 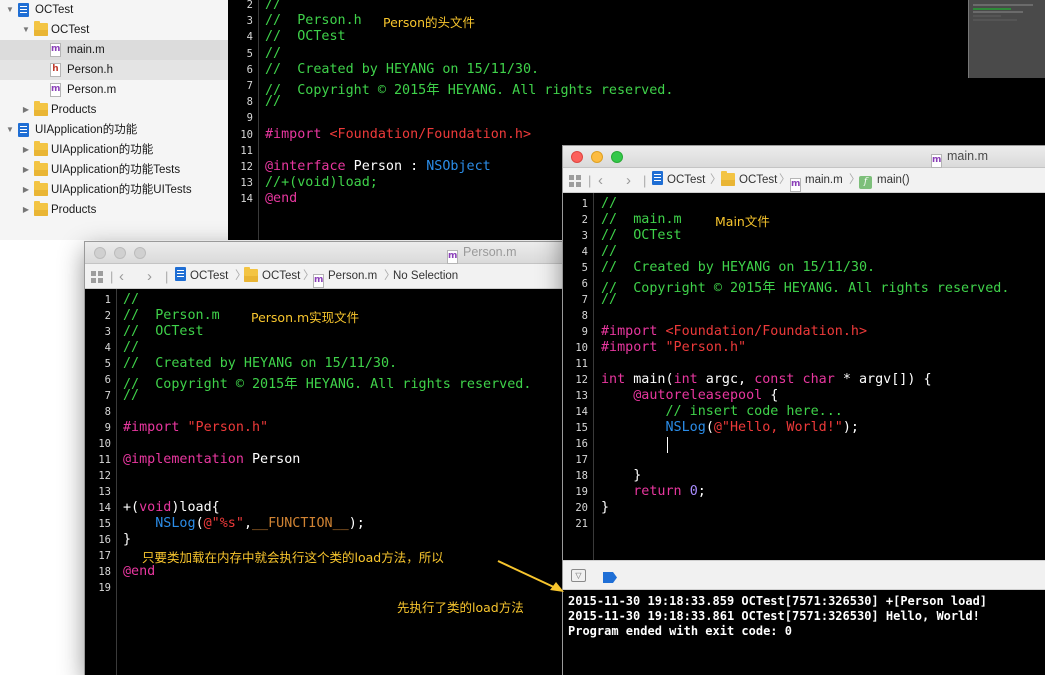 I want to click on breadcrumb-file: m Person.m, so click(x=345, y=276).